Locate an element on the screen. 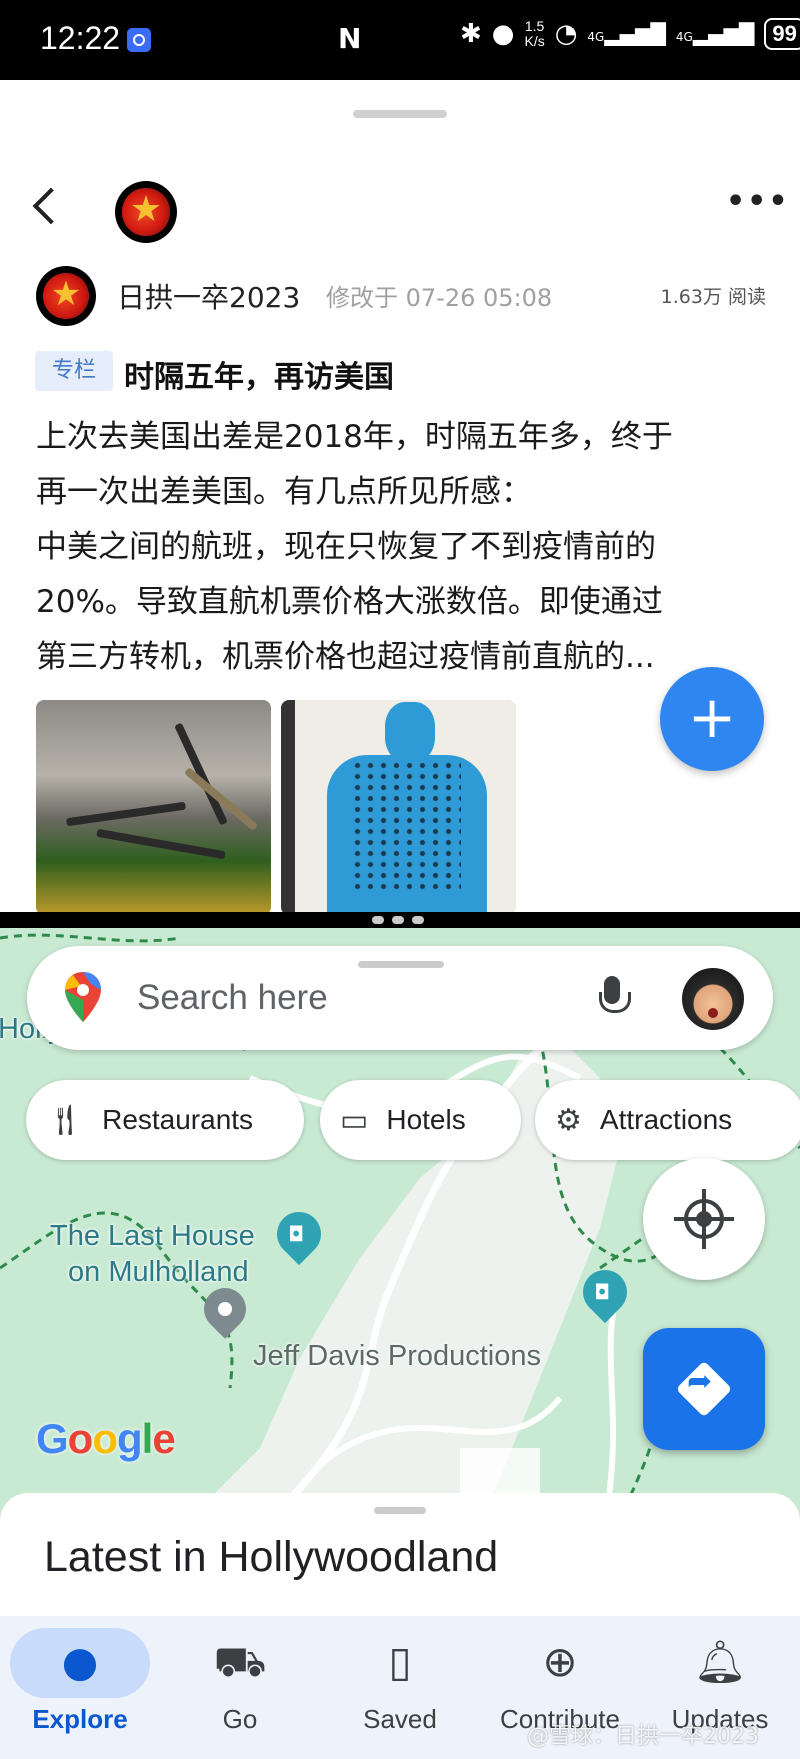  split-screen-divider is located at coordinates (400, 920).